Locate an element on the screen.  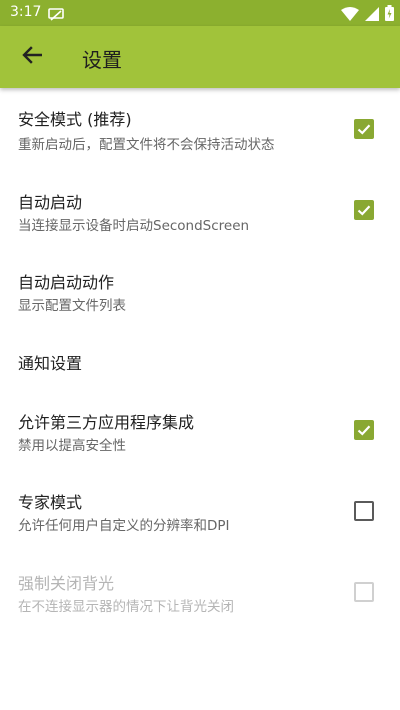
setting-auto-start-action: 自动启动动作 显示配置文件列表 is located at coordinates (200, 288).